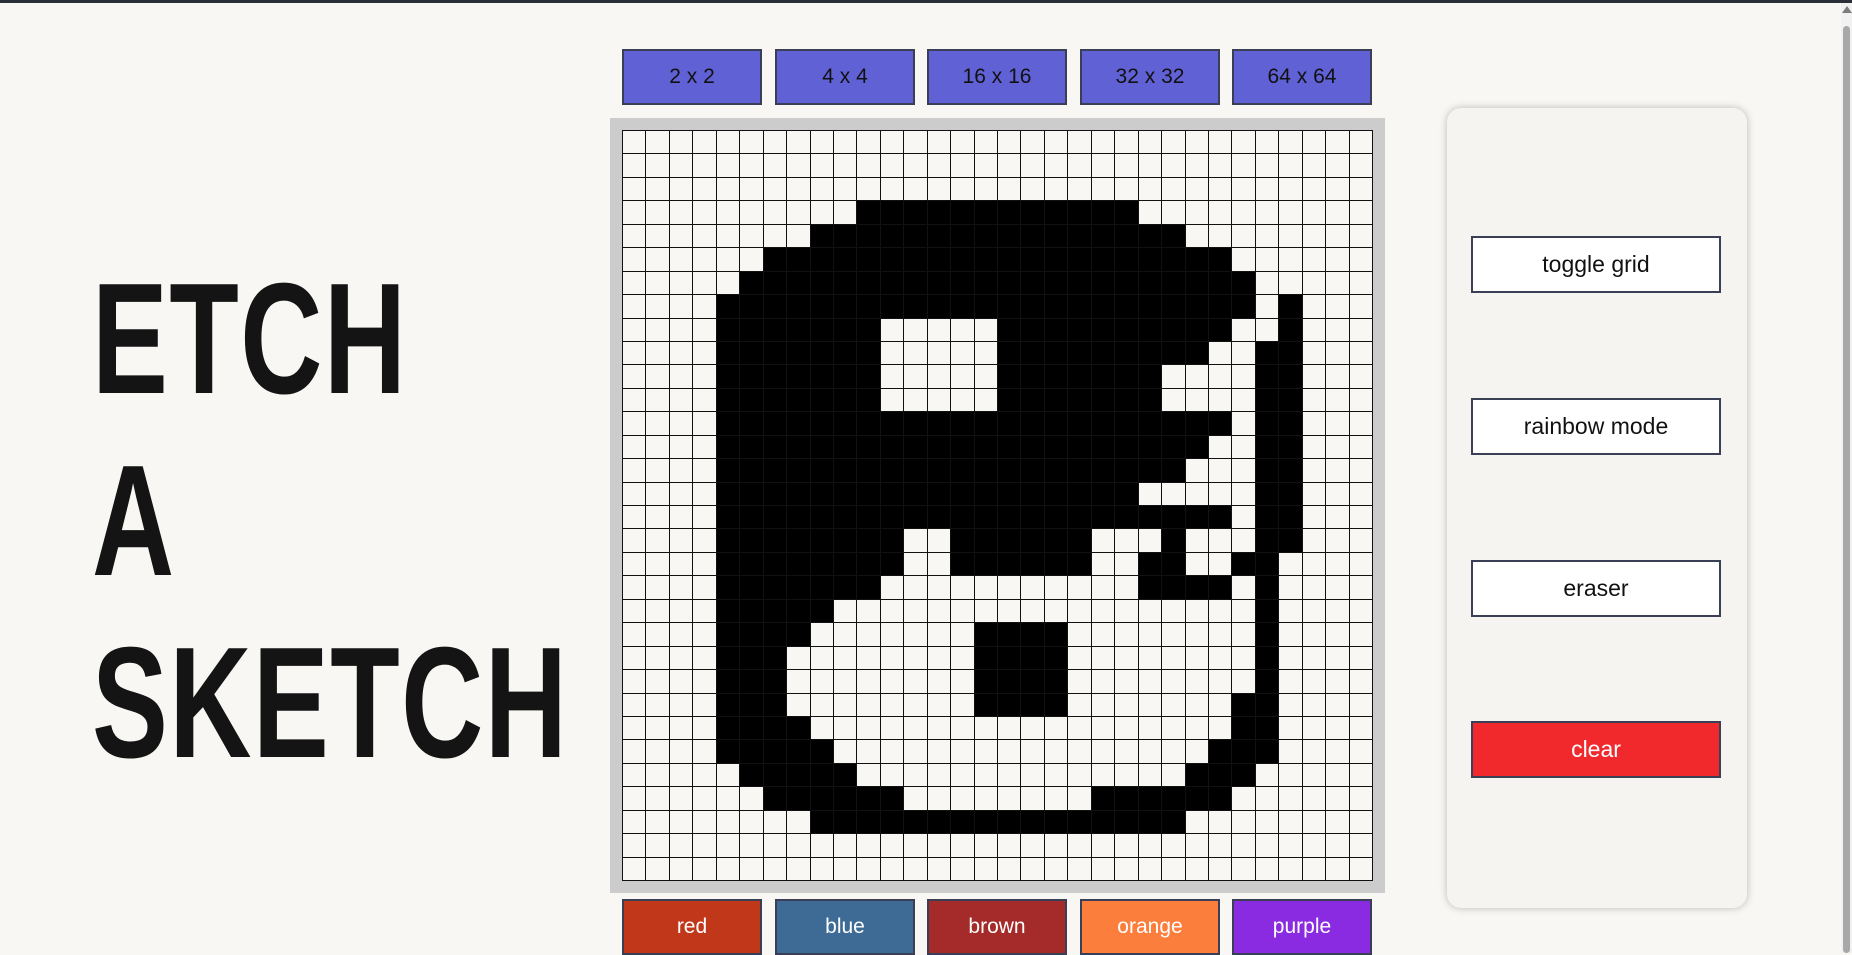 The height and width of the screenshot is (955, 1852). What do you see at coordinates (1302, 927) in the screenshot?
I see `color-purple-button: purple` at bounding box center [1302, 927].